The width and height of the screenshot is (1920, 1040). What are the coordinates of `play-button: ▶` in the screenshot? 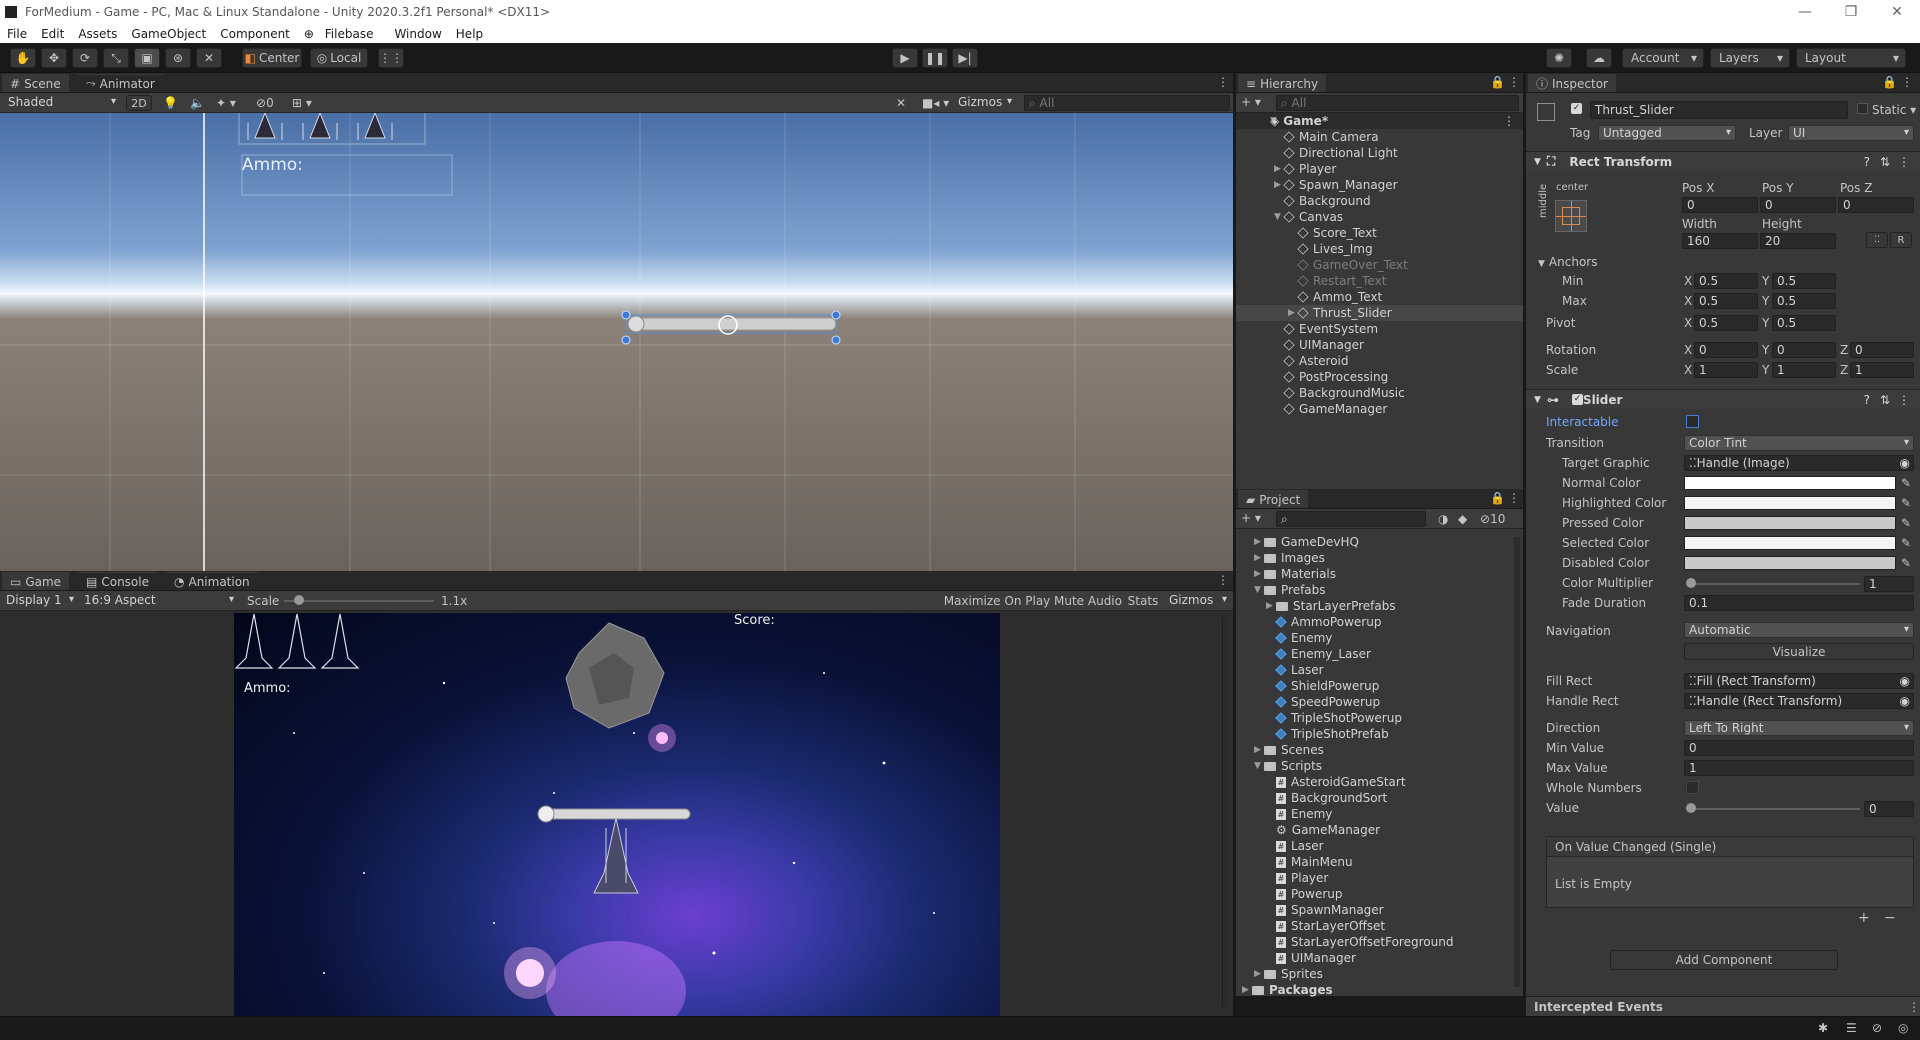 It's located at (905, 58).